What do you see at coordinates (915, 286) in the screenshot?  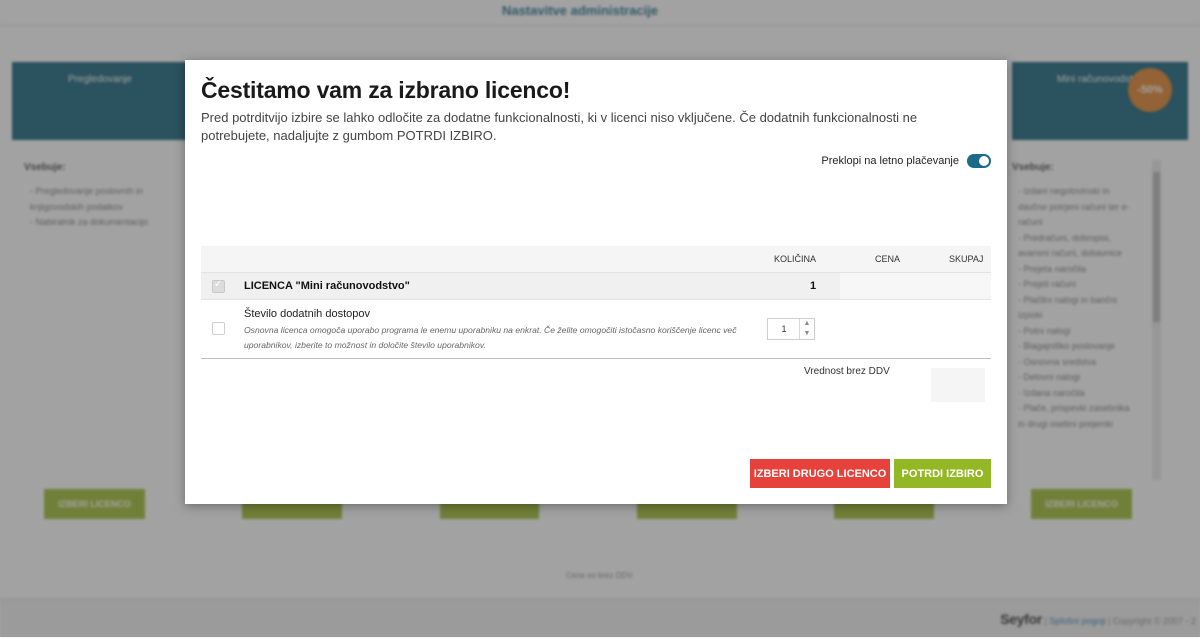 I see `license-price-cell` at bounding box center [915, 286].